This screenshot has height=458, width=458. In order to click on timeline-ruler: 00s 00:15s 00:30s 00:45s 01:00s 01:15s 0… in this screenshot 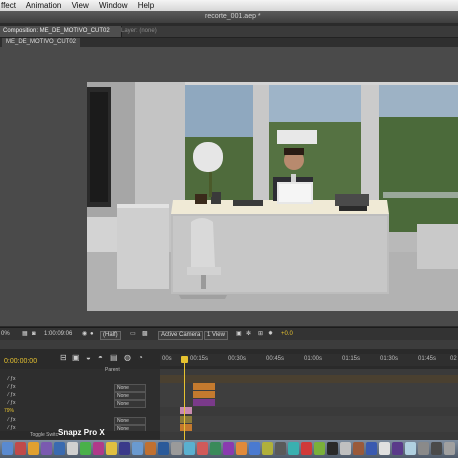, I will do `click(309, 360)`.